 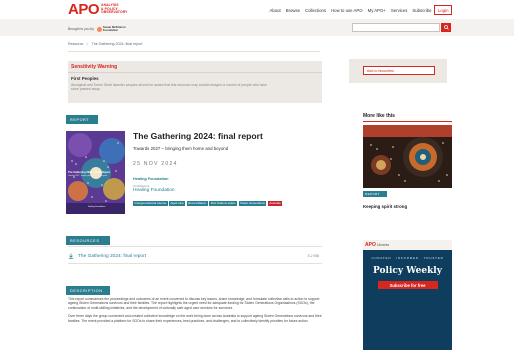 I want to click on related-item-image, so click(x=407, y=156).